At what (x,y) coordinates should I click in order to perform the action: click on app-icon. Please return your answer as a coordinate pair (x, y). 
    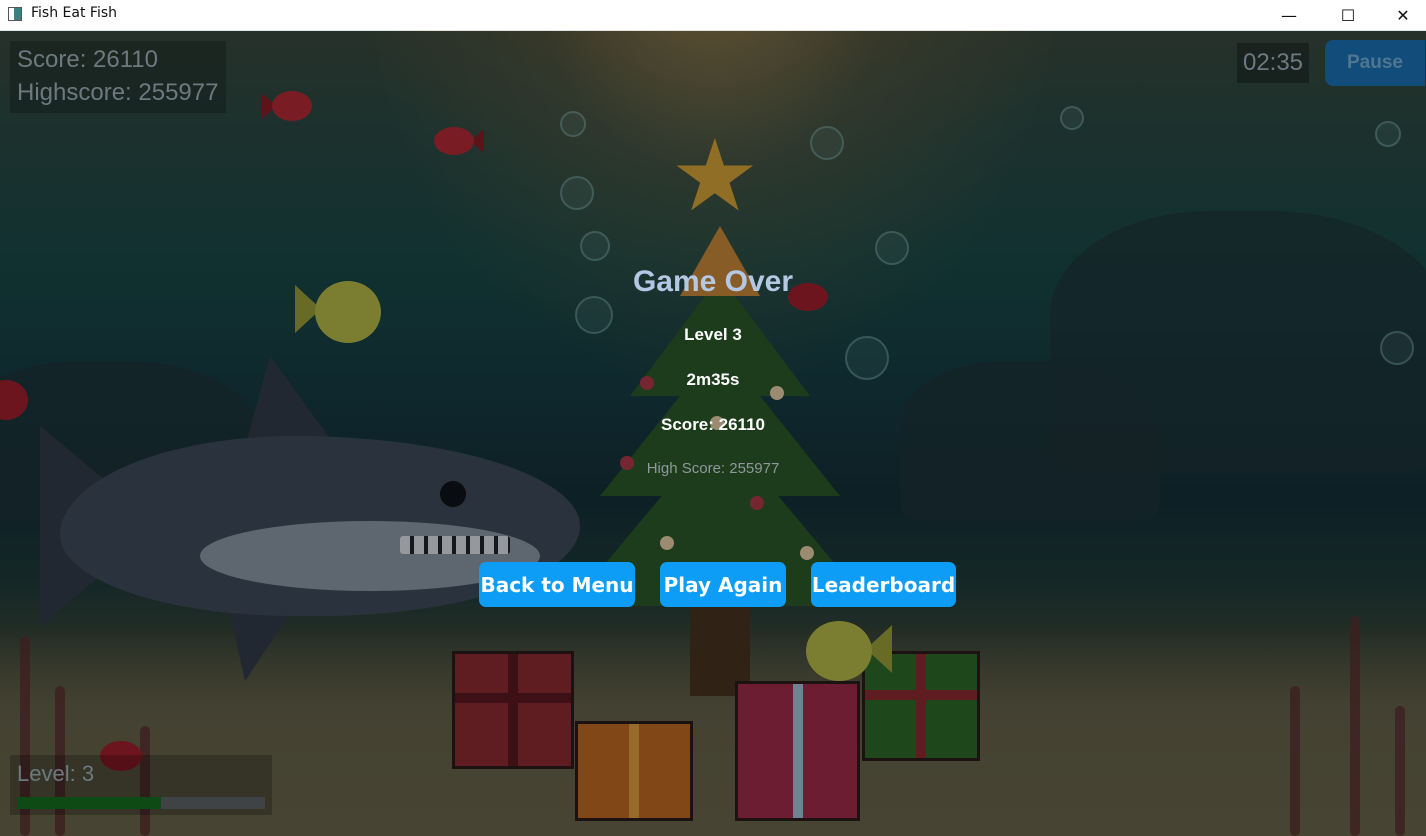
    Looking at the image, I should click on (15, 14).